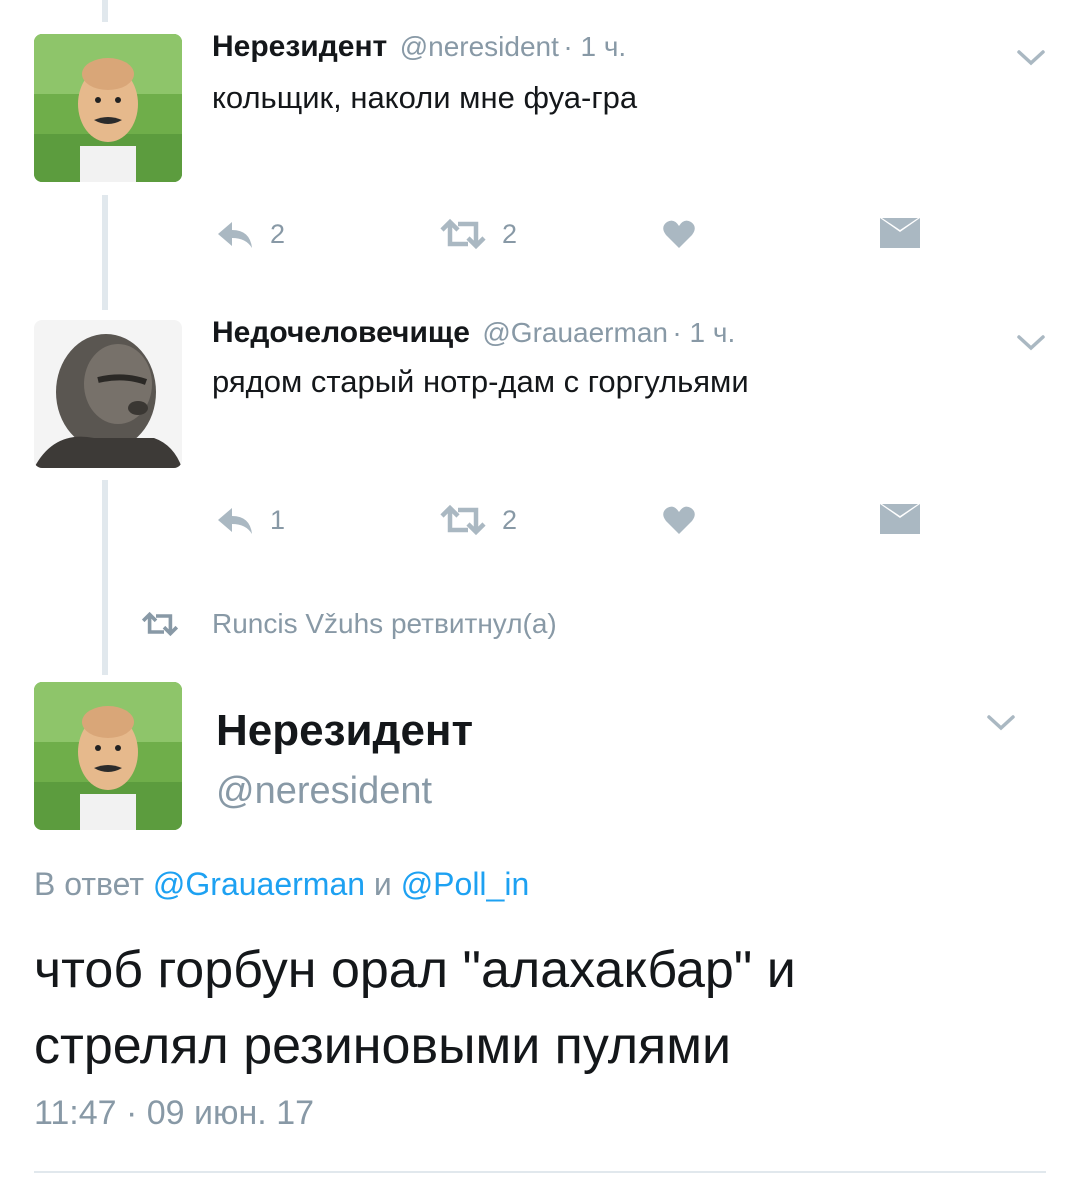 The height and width of the screenshot is (1178, 1078). I want to click on divider, so click(540, 1172).